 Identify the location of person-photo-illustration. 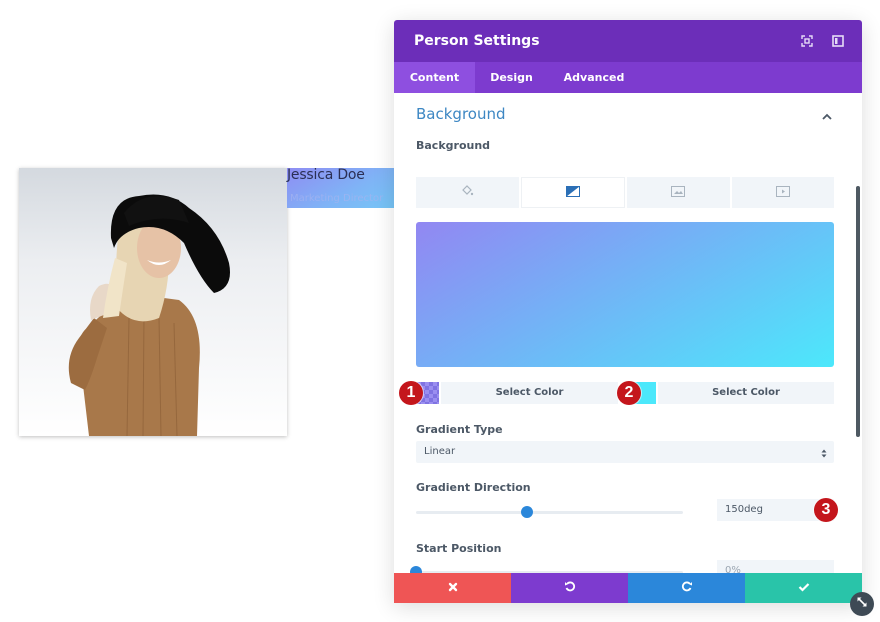
(153, 302).